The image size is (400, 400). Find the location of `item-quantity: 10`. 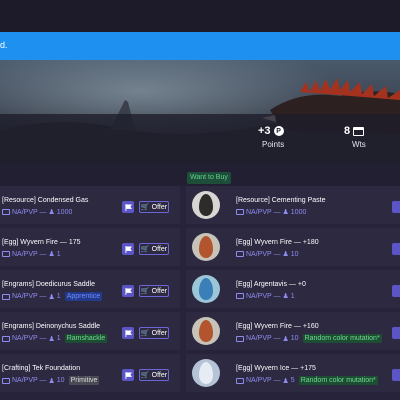

item-quantity: 10 is located at coordinates (60, 380).